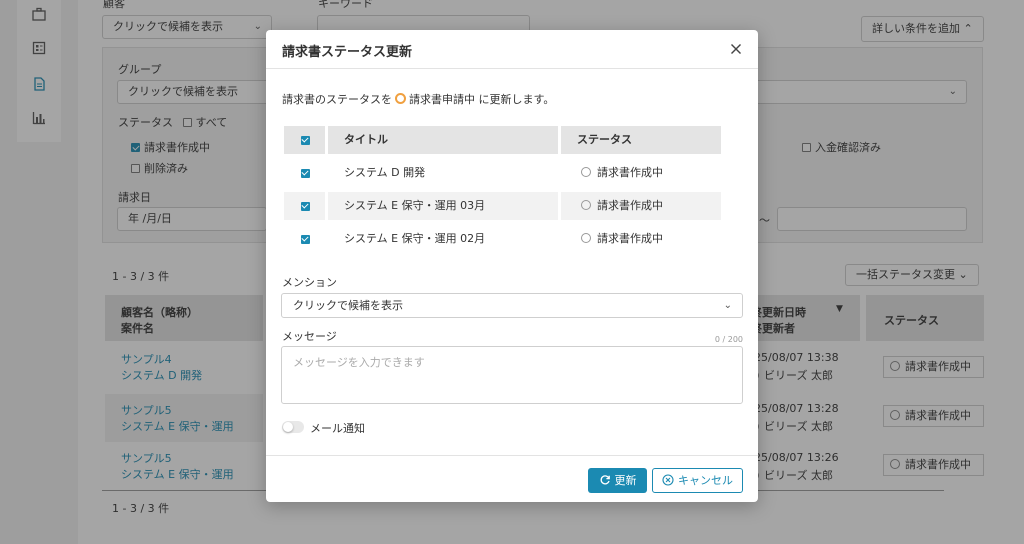 The width and height of the screenshot is (1024, 544). Describe the element at coordinates (668, 480) in the screenshot. I see `cancel-circle-icon` at that location.